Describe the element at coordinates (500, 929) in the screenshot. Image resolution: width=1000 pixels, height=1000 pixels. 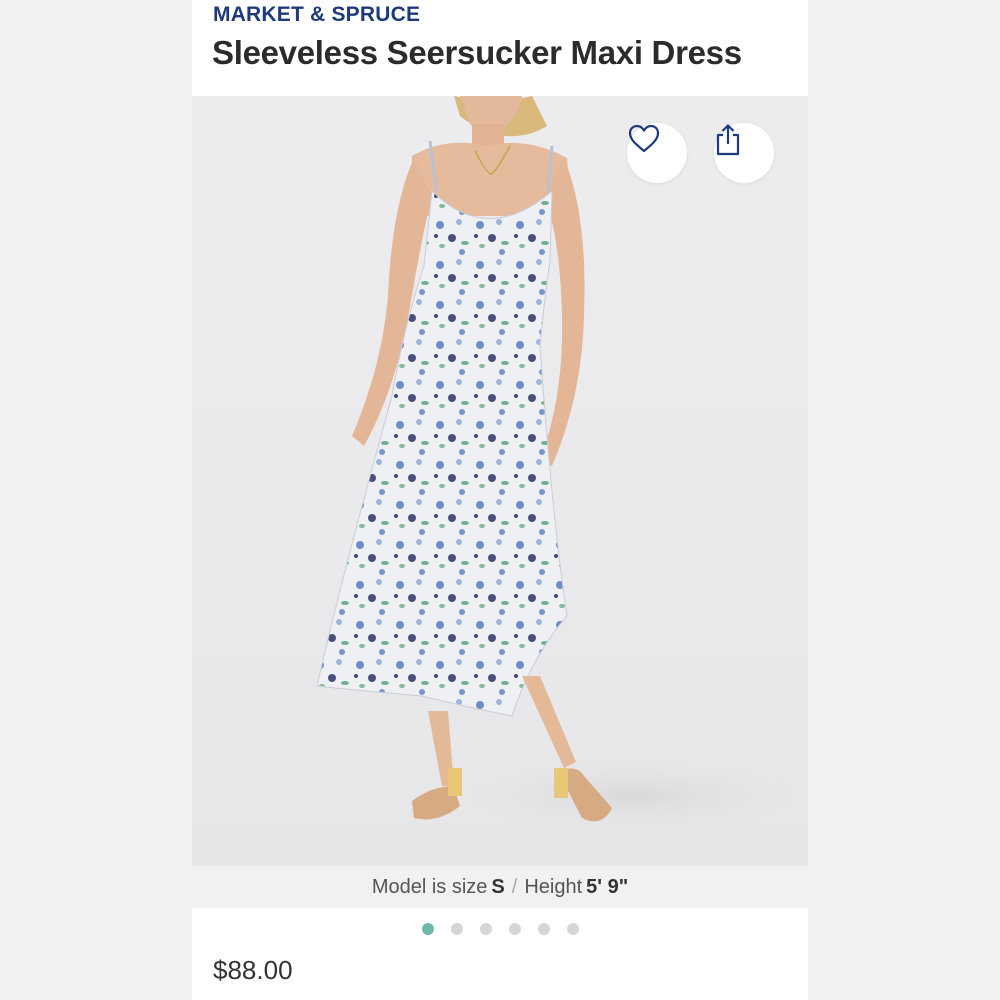
I see `image-carousel-dots` at that location.